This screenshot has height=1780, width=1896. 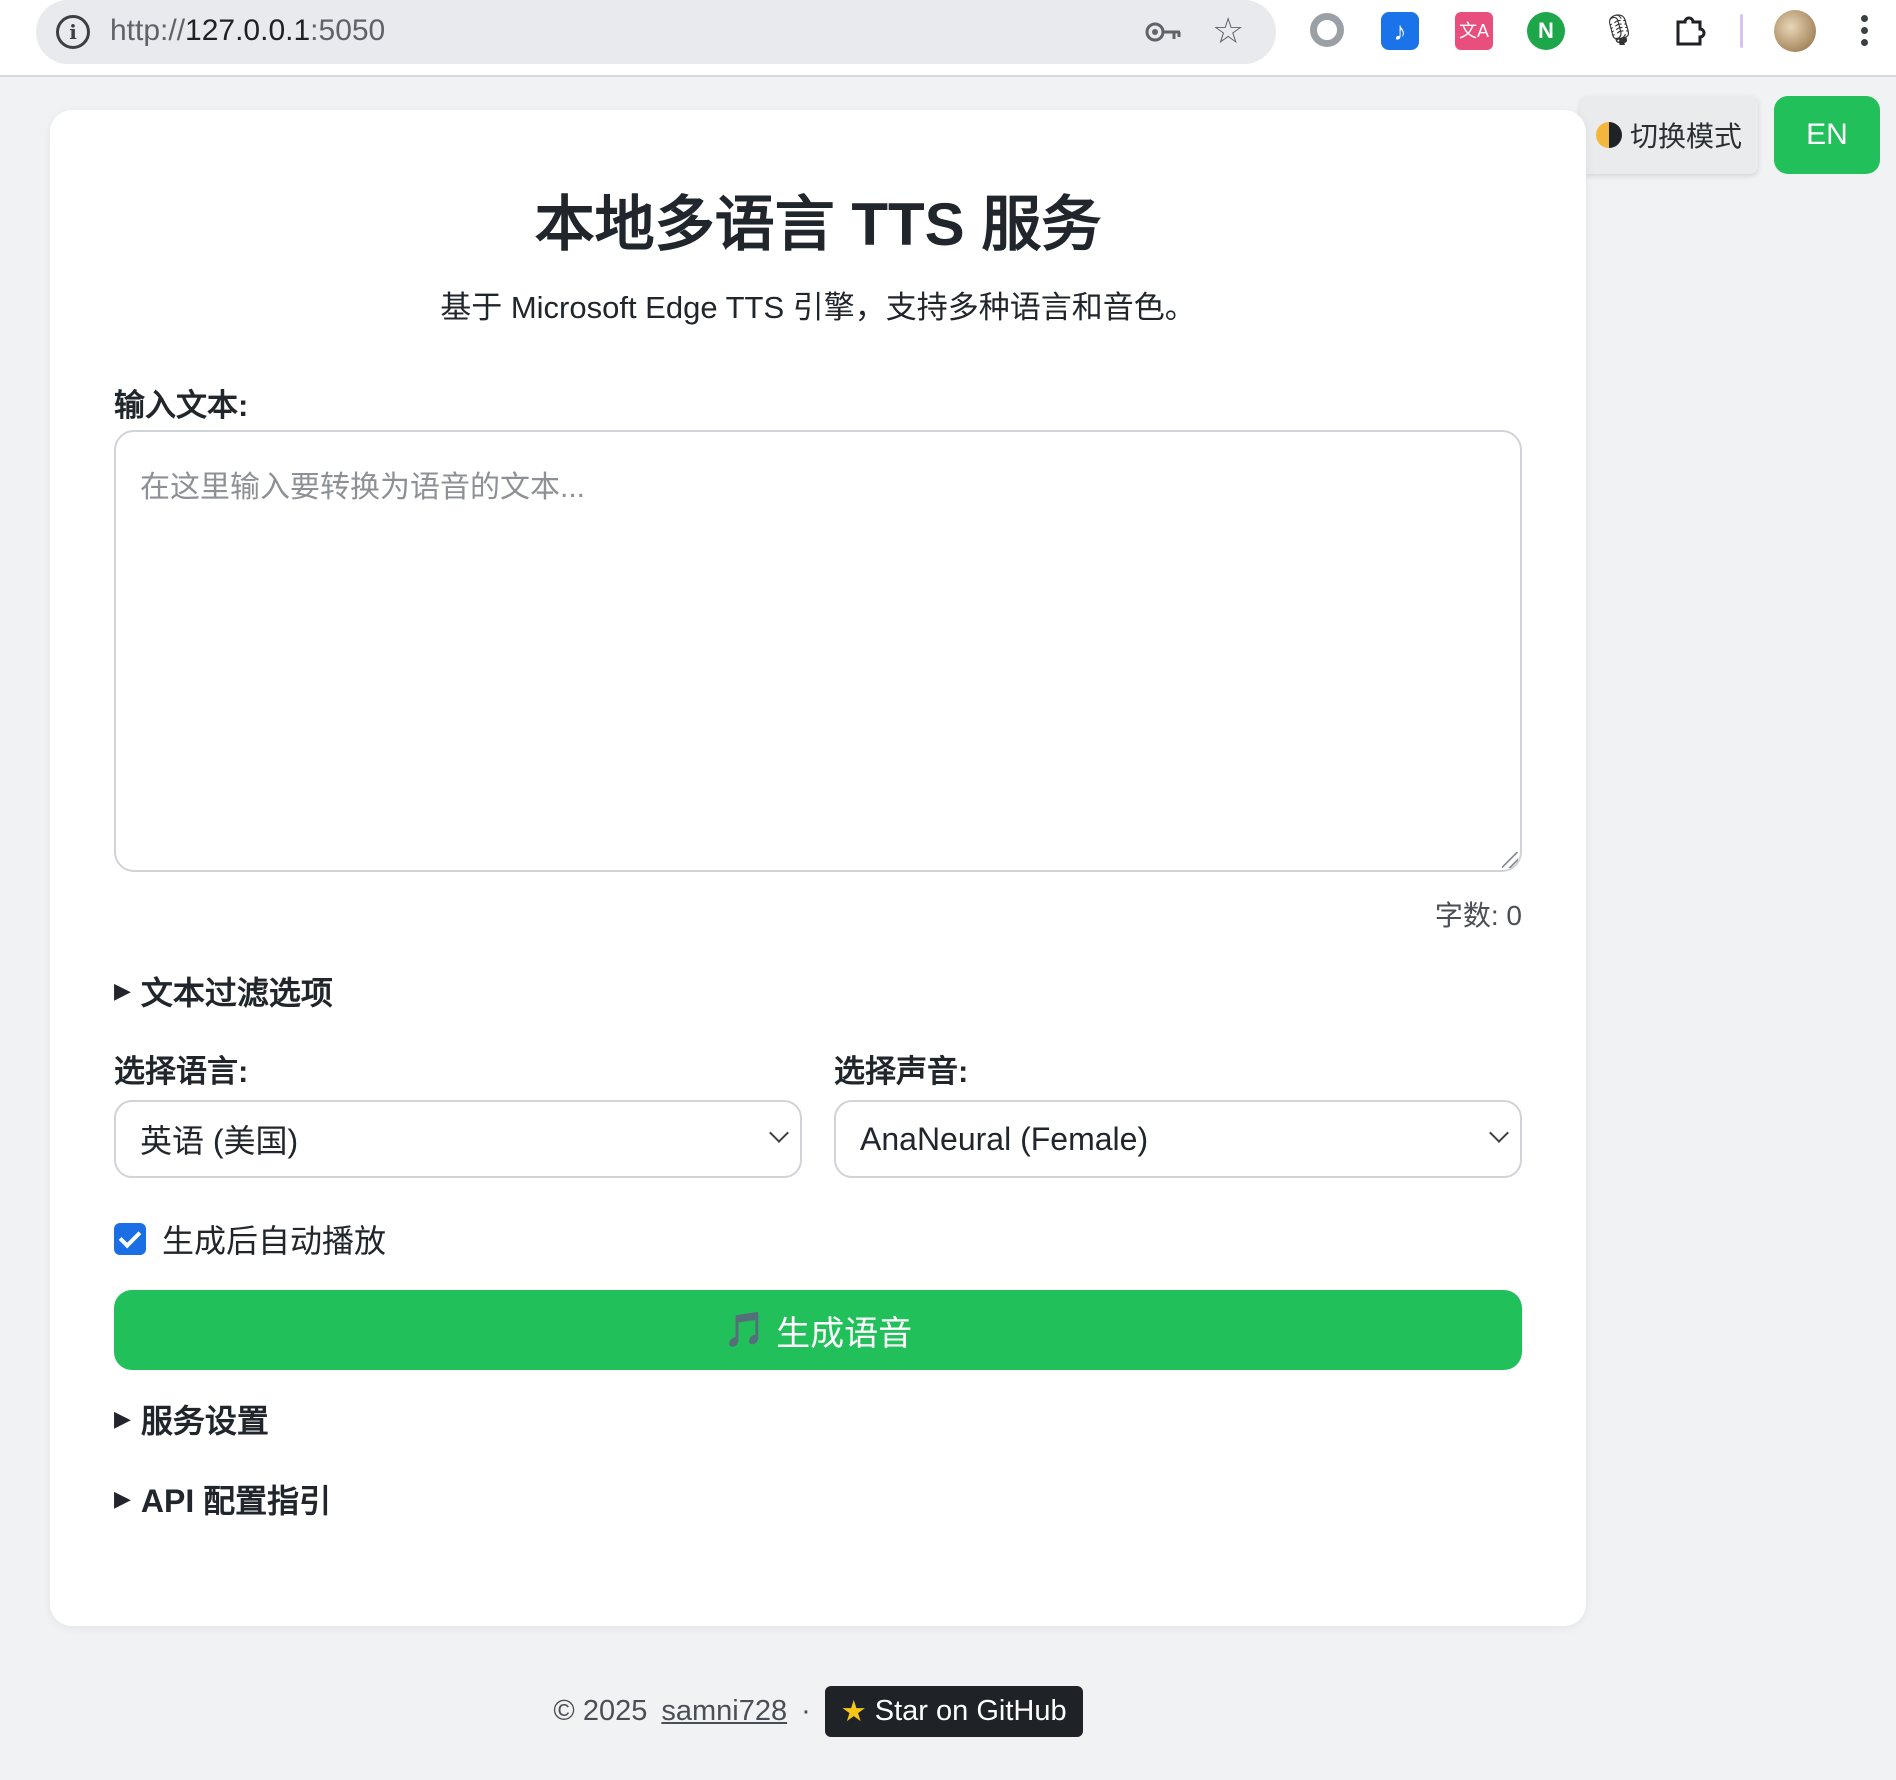 I want to click on voice-select: AnaNeural (Female), so click(x=1178, y=1139).